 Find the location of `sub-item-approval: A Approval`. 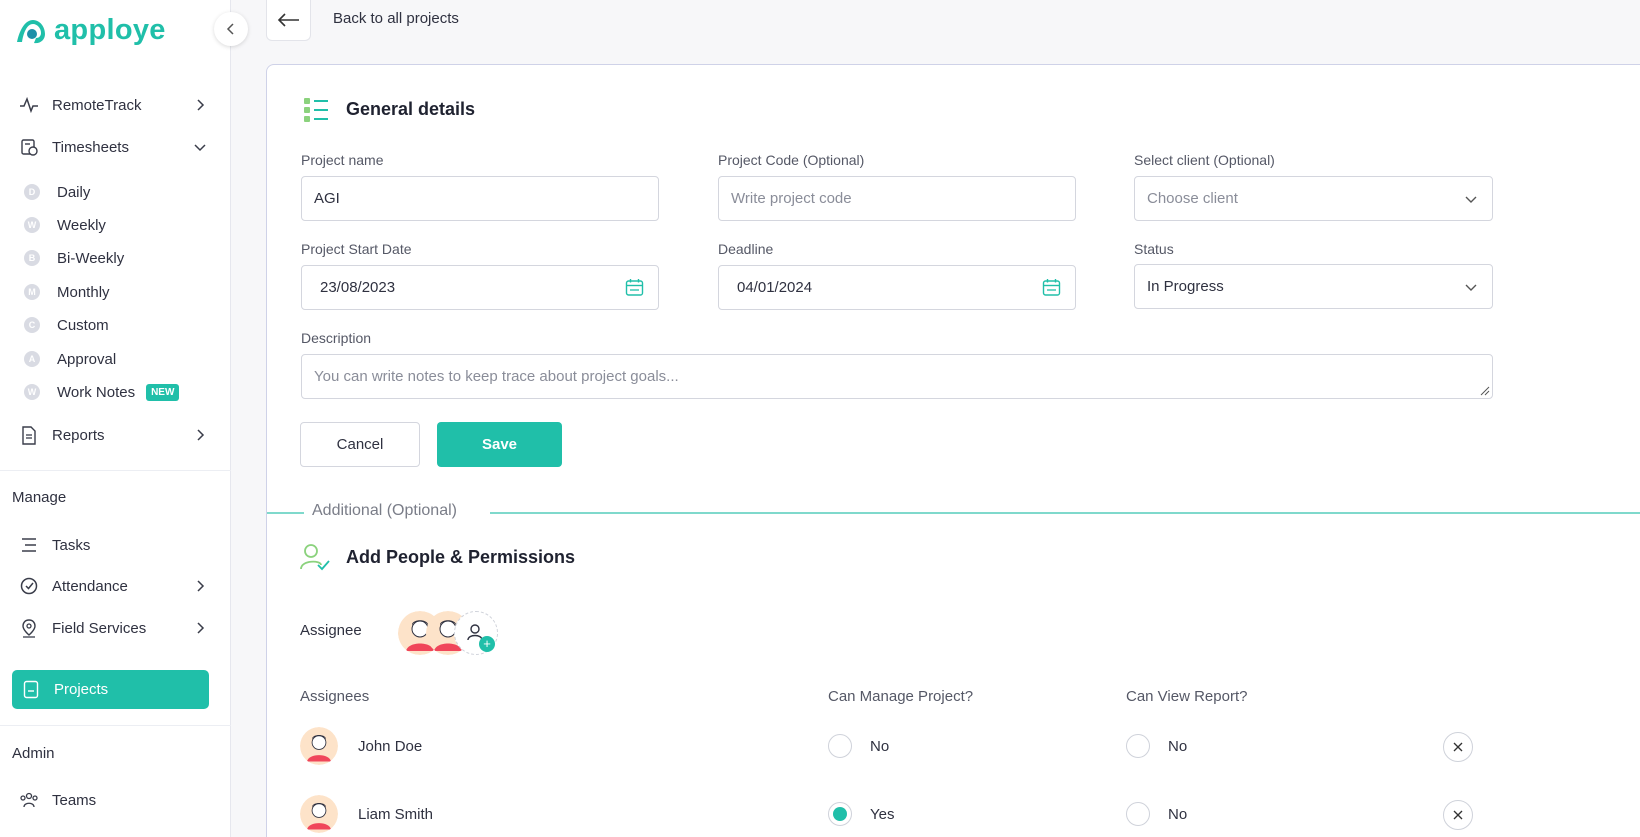

sub-item-approval: A Approval is located at coordinates (70, 359).